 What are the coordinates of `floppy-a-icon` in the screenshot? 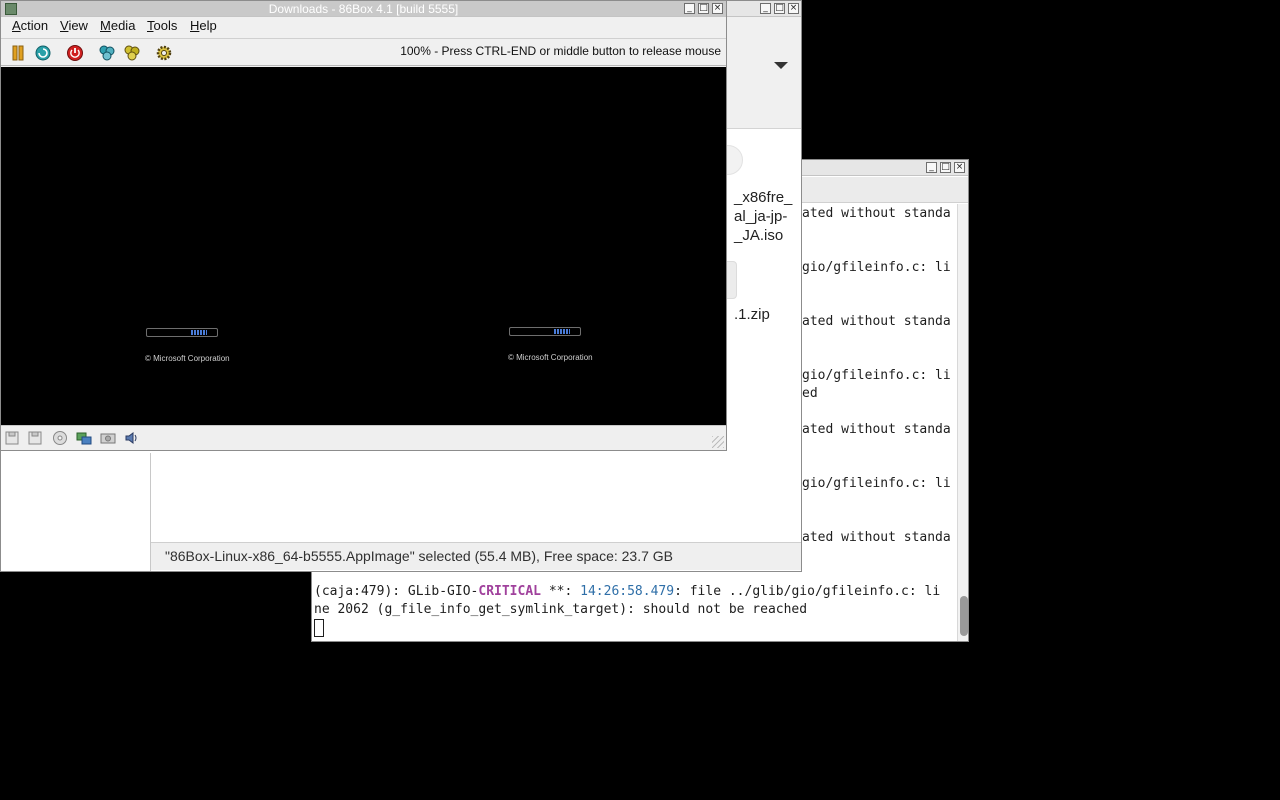 It's located at (12, 438).